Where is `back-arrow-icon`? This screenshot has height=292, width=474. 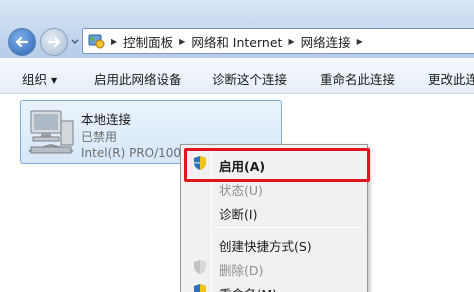 back-arrow-icon is located at coordinates (22, 42).